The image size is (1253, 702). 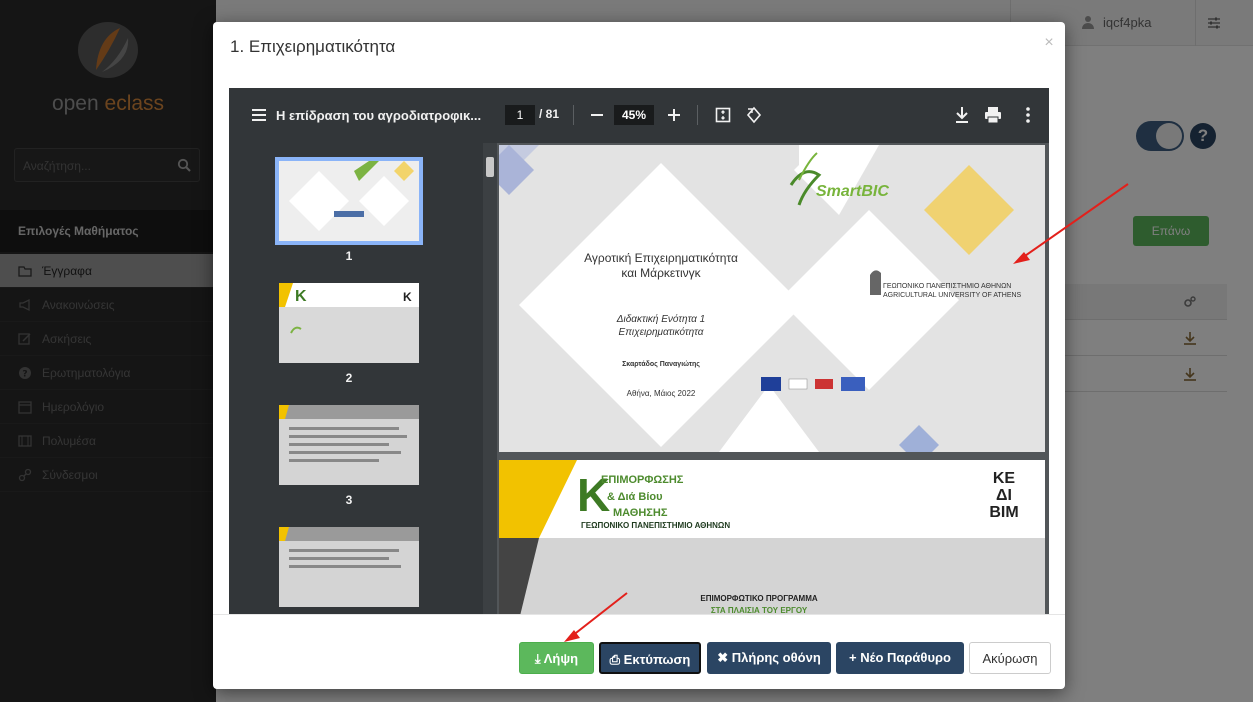 I want to click on thumbnail-scrollbar, so click(x=490, y=378).